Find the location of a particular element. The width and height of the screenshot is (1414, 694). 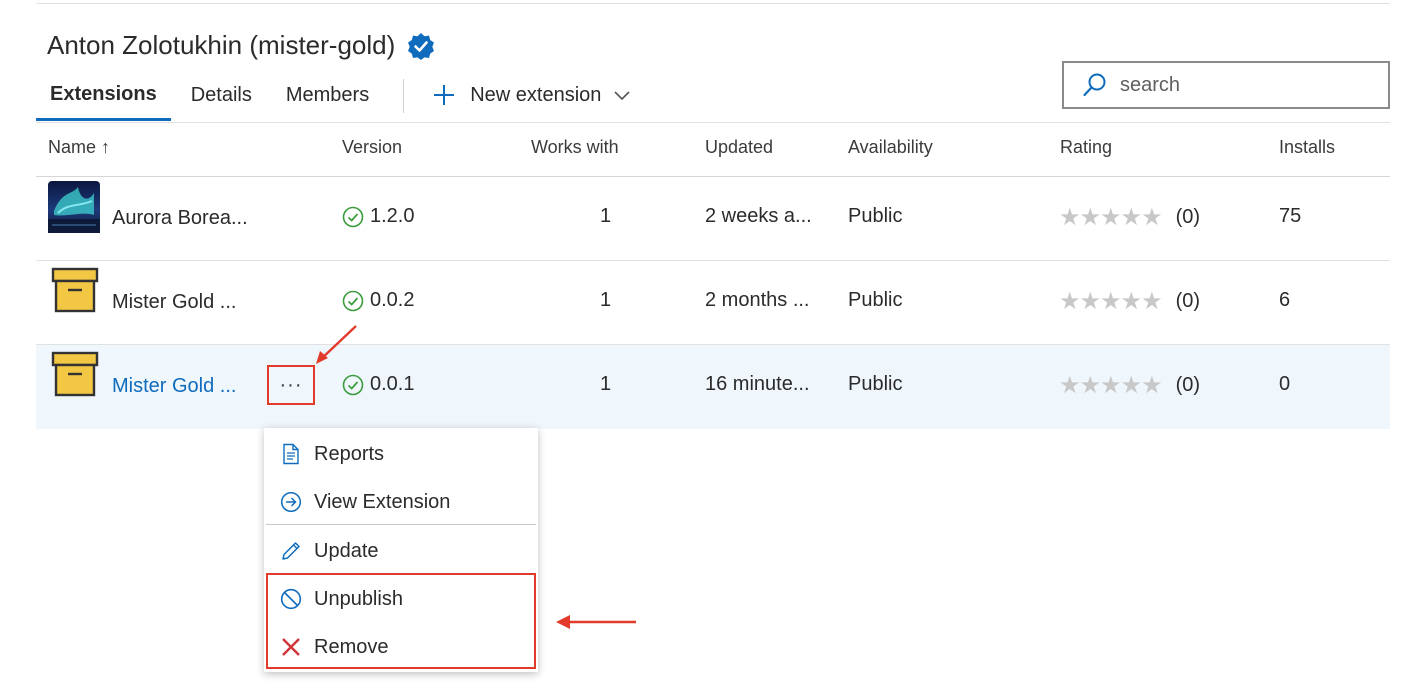

publisher-tabs: Extensions Details Members New extension is located at coordinates (333, 96).